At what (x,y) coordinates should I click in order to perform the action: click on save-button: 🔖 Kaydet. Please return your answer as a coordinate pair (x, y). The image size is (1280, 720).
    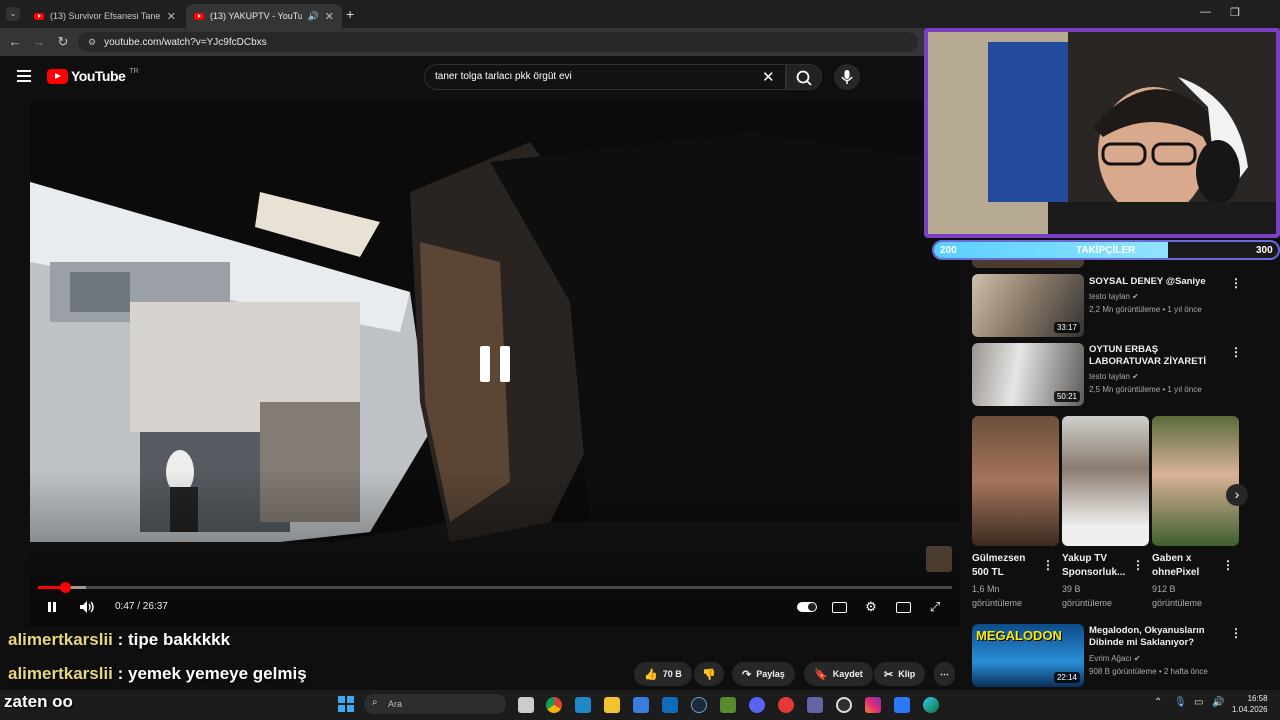
    Looking at the image, I should click on (838, 674).